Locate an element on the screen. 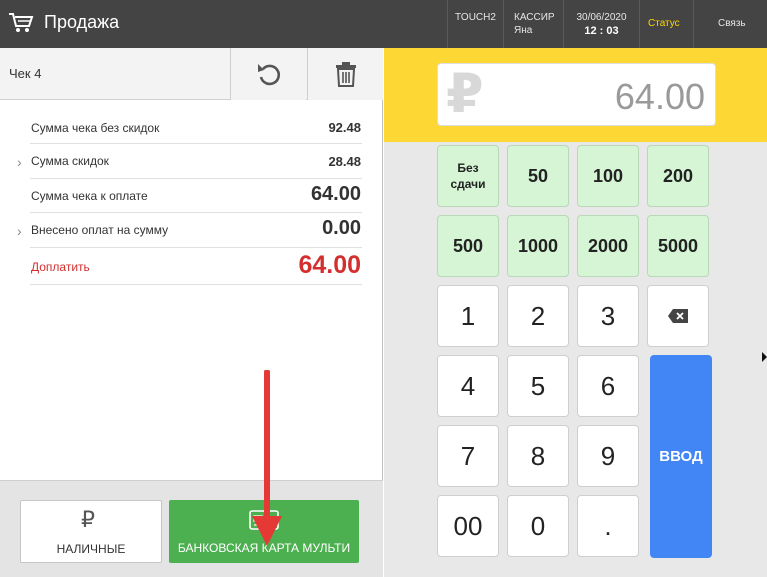 This screenshot has height=577, width=767. cash-payment-button: ₽ НАЛИЧНЫЕ is located at coordinates (91, 531).